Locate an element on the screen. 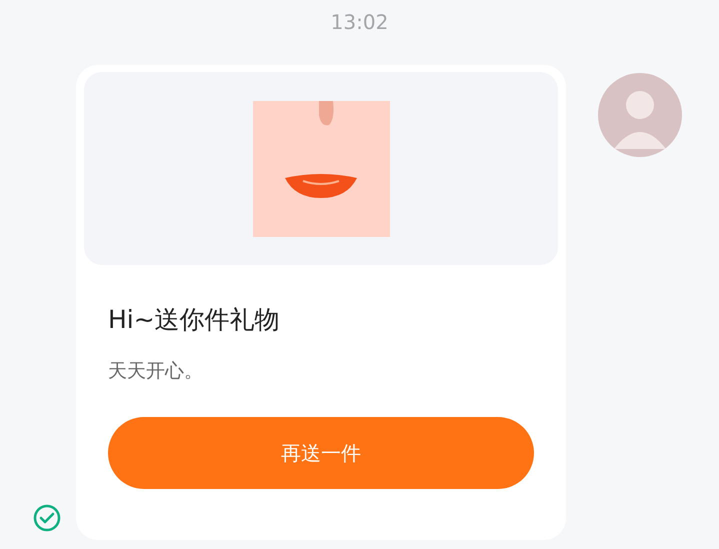 This screenshot has width=719, height=549. card-message: 天天开心。 is located at coordinates (156, 371).